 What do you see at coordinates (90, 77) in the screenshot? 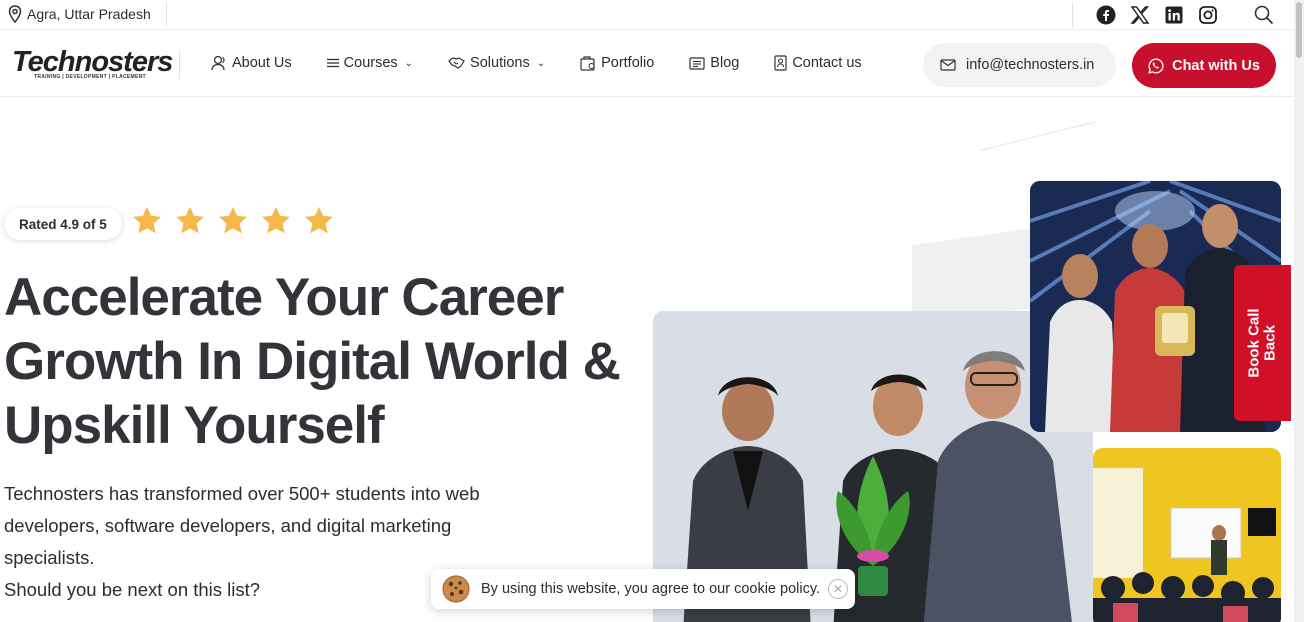
I see `logo-tagline: TRAINING | DEVELOPMENT | PLACEMENT` at bounding box center [90, 77].